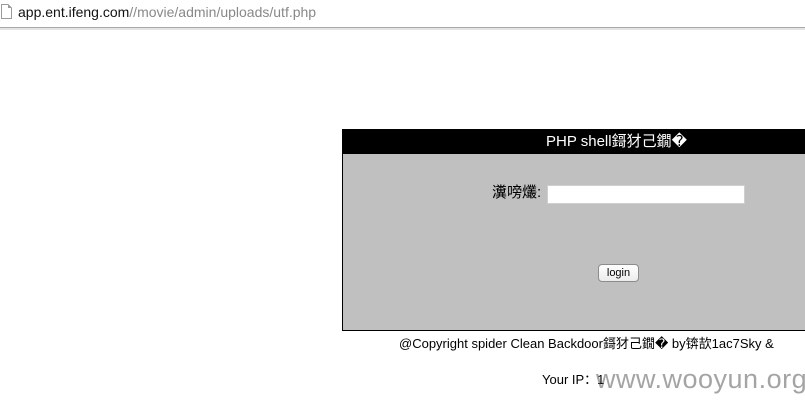  Describe the element at coordinates (646, 194) in the screenshot. I see `password-input` at that location.